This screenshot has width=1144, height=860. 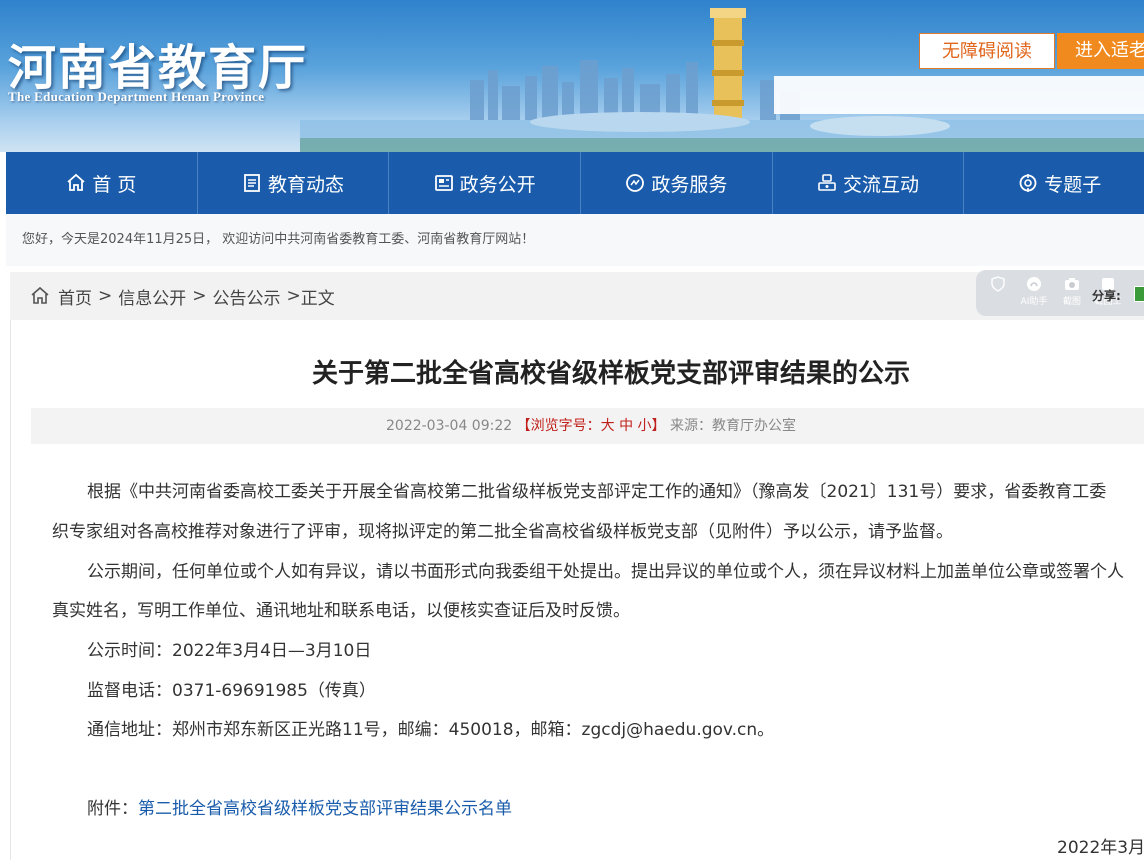 What do you see at coordinates (1073, 184) in the screenshot?
I see `nav-label: 专题子` at bounding box center [1073, 184].